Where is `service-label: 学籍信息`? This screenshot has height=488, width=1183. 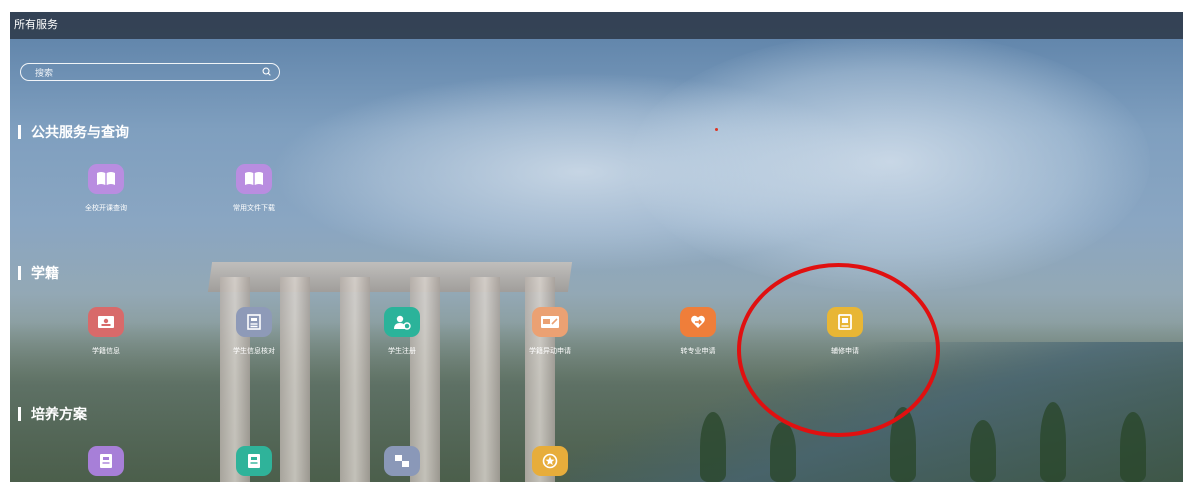
service-label: 学籍信息 is located at coordinates (106, 351).